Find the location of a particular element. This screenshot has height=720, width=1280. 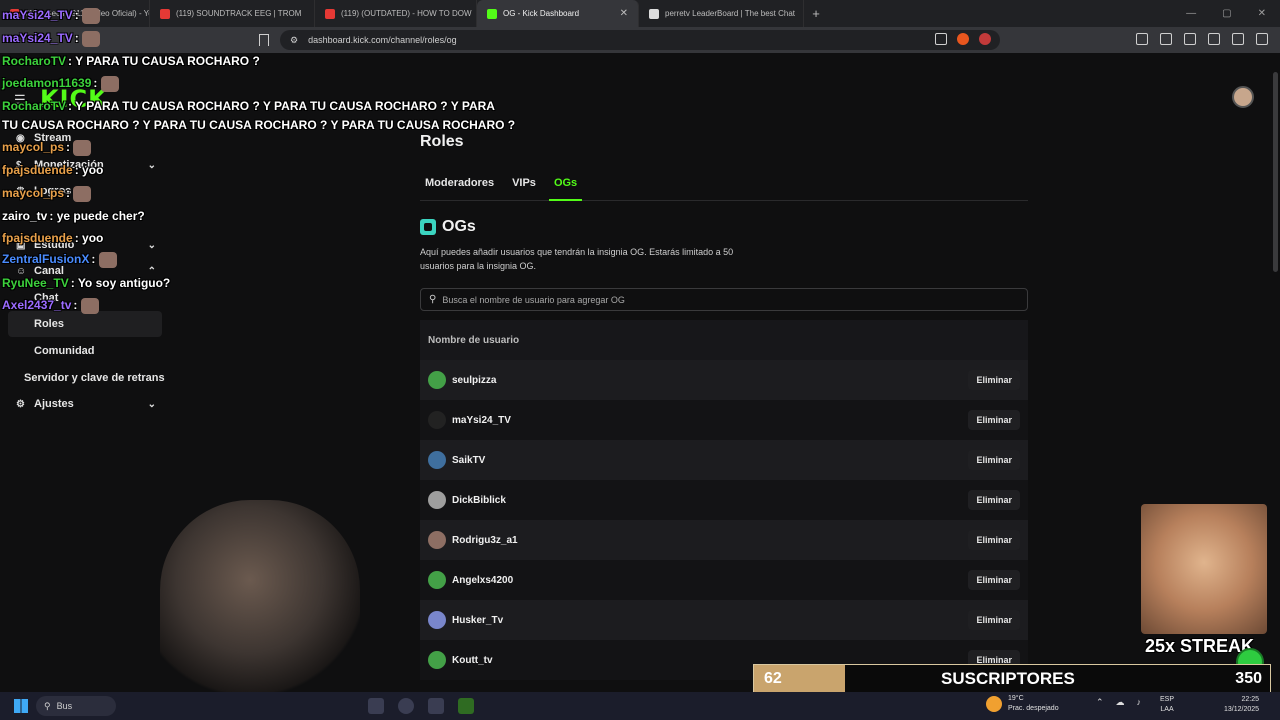

weather-widget: 19°C Prac. despejado is located at coordinates (1022, 704).